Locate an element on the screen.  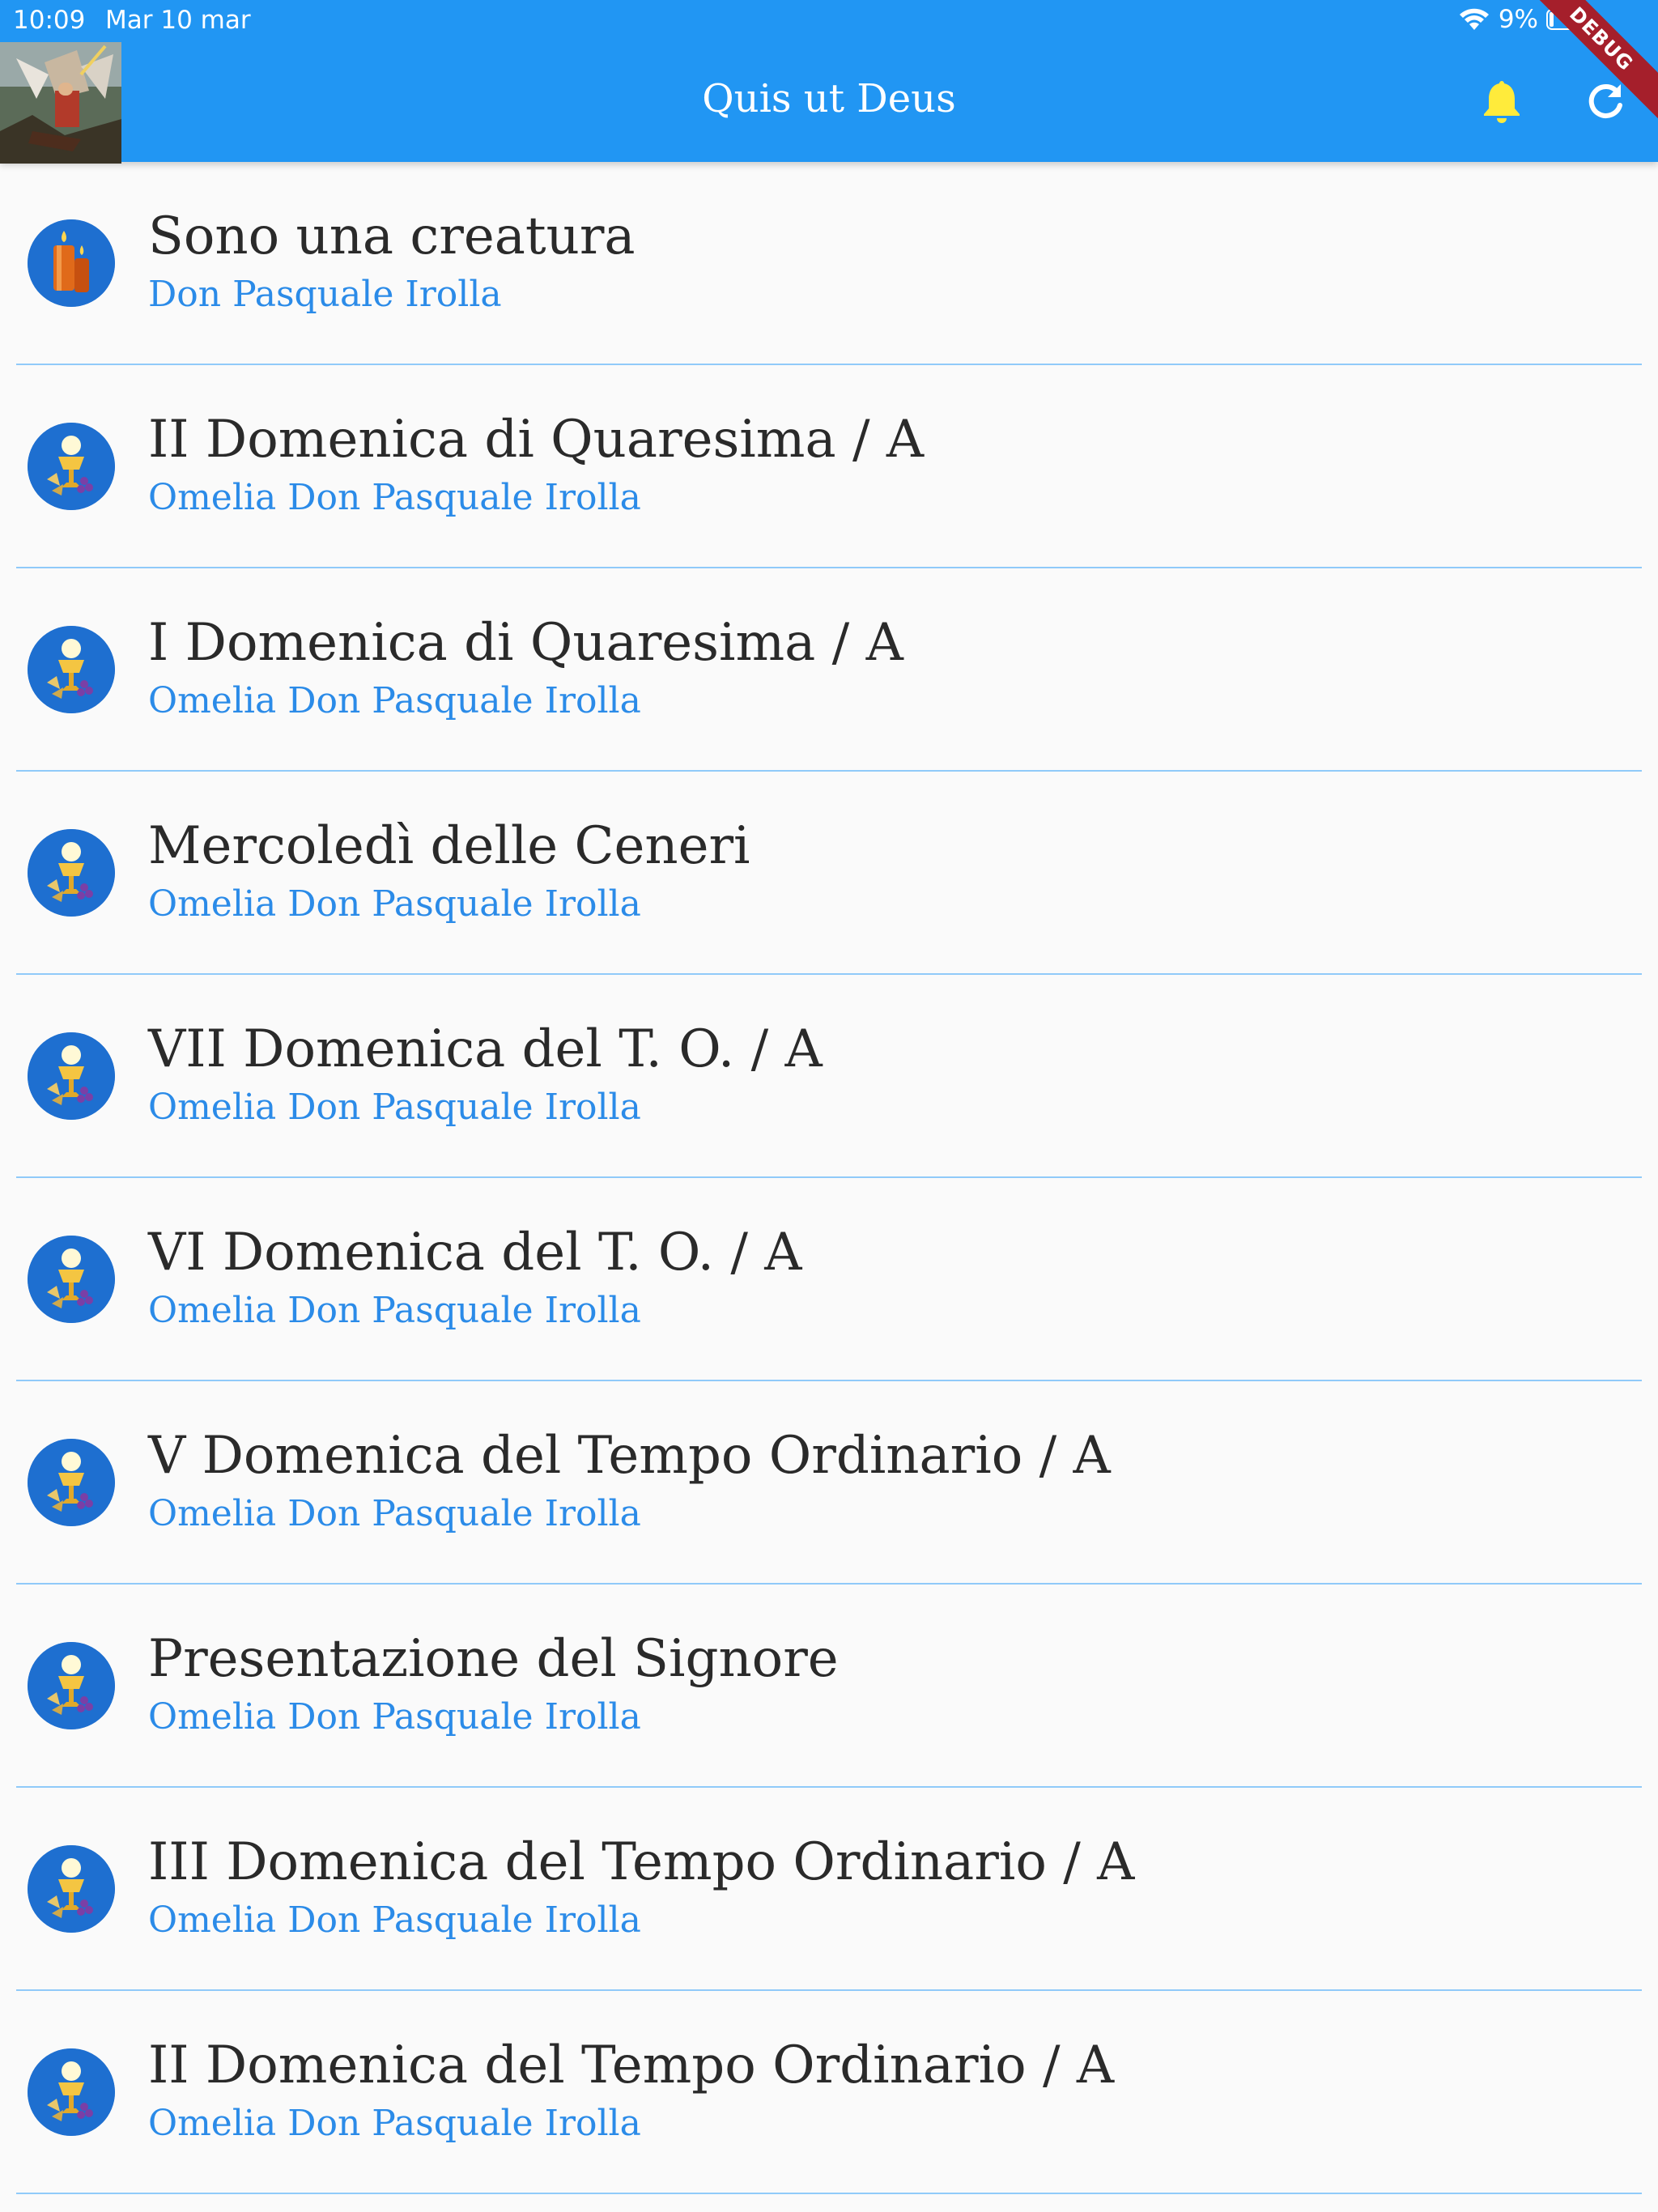
item-title: II Domenica di Quaresima / A is located at coordinates (536, 440).